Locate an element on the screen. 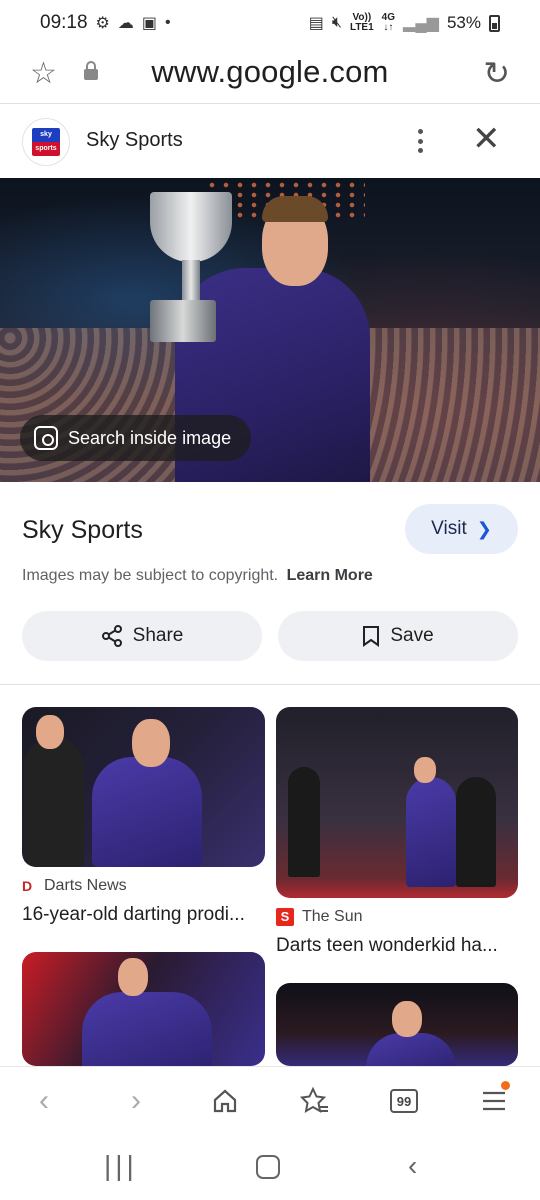 This screenshot has height=1200, width=540. more-vert-icon is located at coordinates (420, 141).